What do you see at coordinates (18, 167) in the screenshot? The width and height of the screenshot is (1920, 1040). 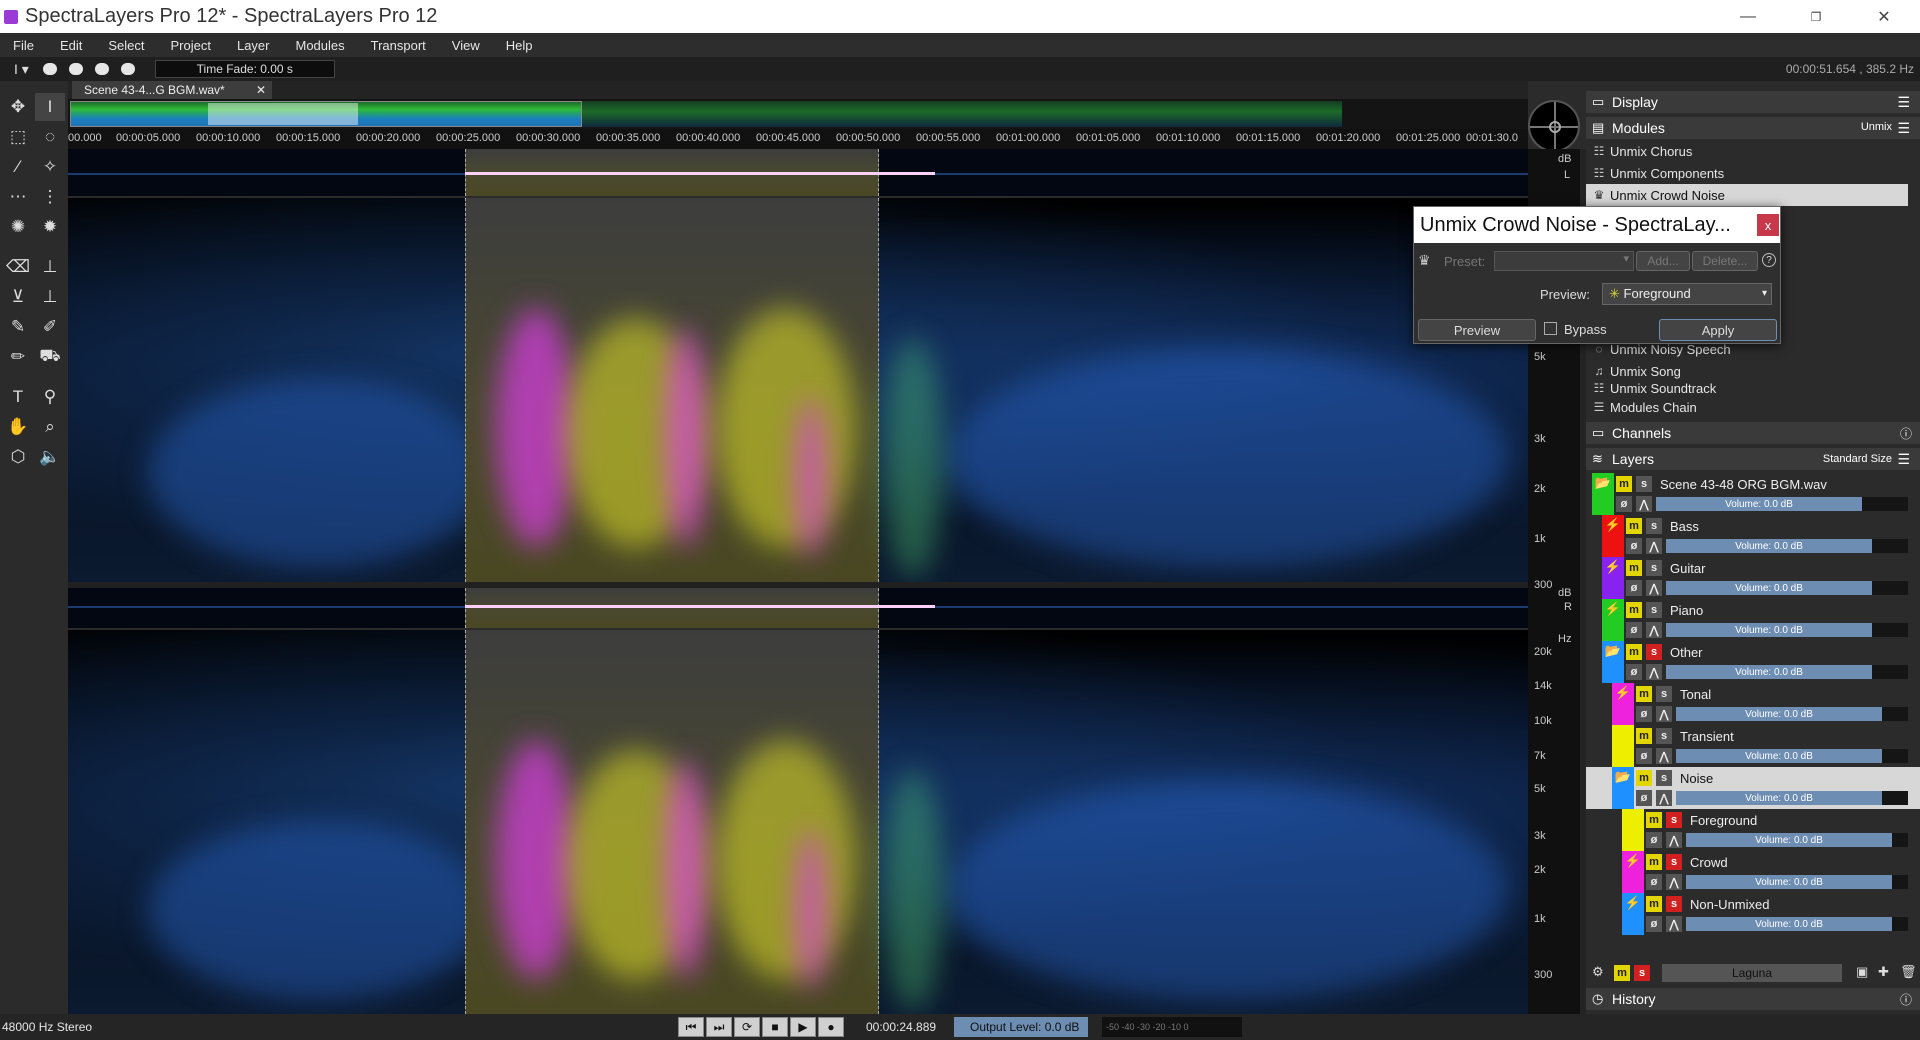 I see `brush-select-icon: ⁄` at bounding box center [18, 167].